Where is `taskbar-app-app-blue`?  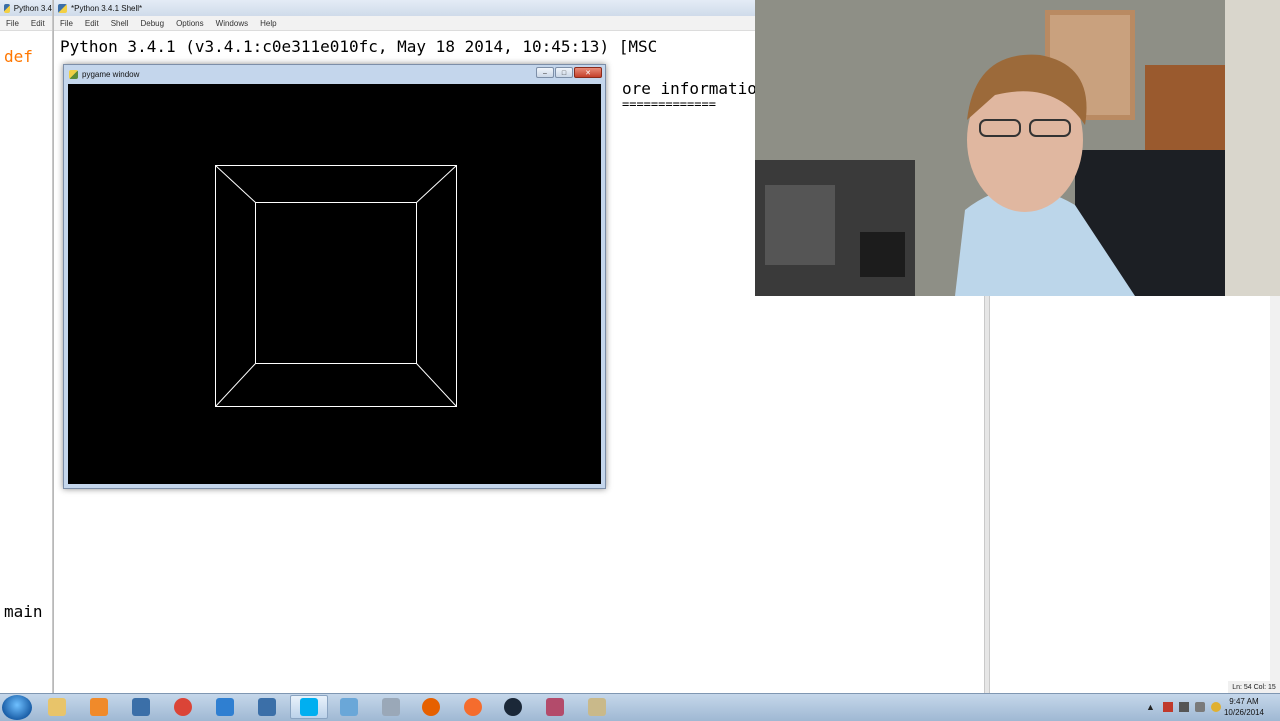
taskbar-app-app-blue is located at coordinates (225, 707).